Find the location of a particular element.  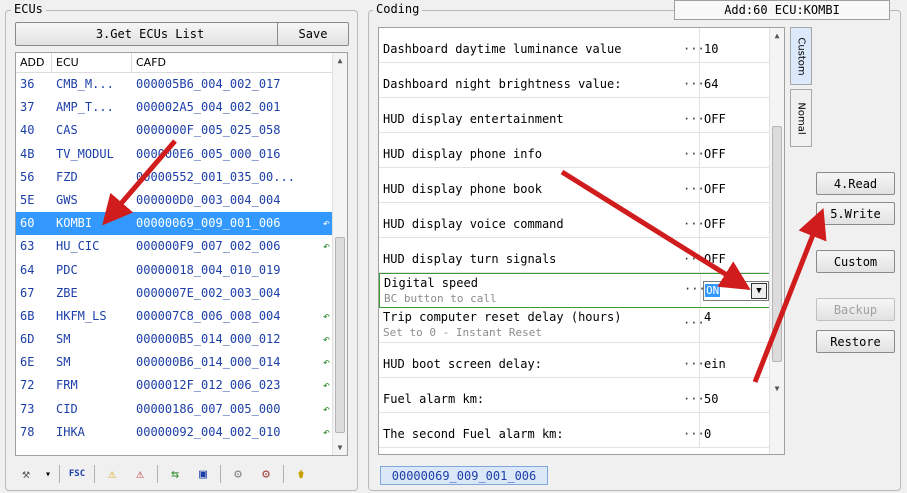

scroll-thumb is located at coordinates (340, 335).